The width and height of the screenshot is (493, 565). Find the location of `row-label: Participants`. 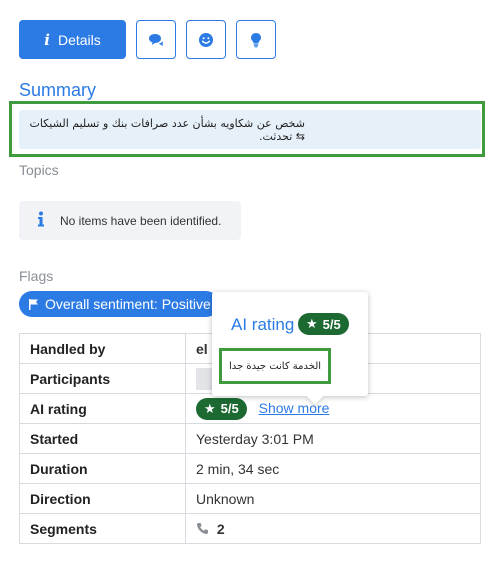

row-label: Participants is located at coordinates (102, 378).